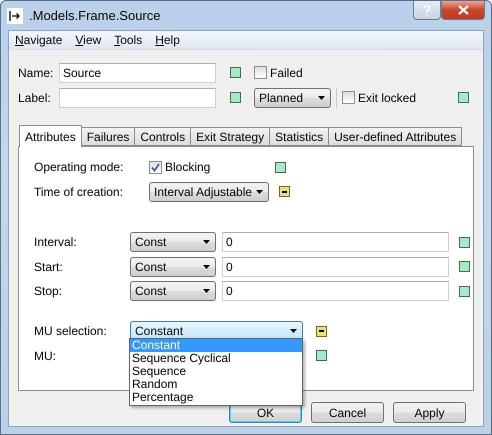  What do you see at coordinates (88, 40) in the screenshot?
I see `menu-item: View` at bounding box center [88, 40].